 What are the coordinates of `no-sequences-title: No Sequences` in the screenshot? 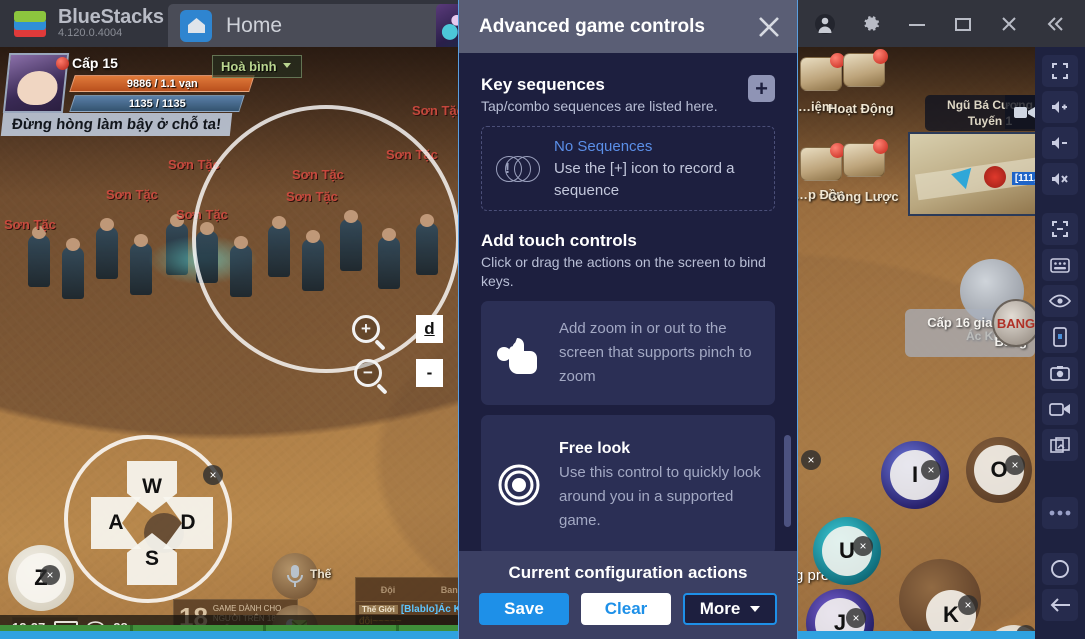 It's located at (603, 146).